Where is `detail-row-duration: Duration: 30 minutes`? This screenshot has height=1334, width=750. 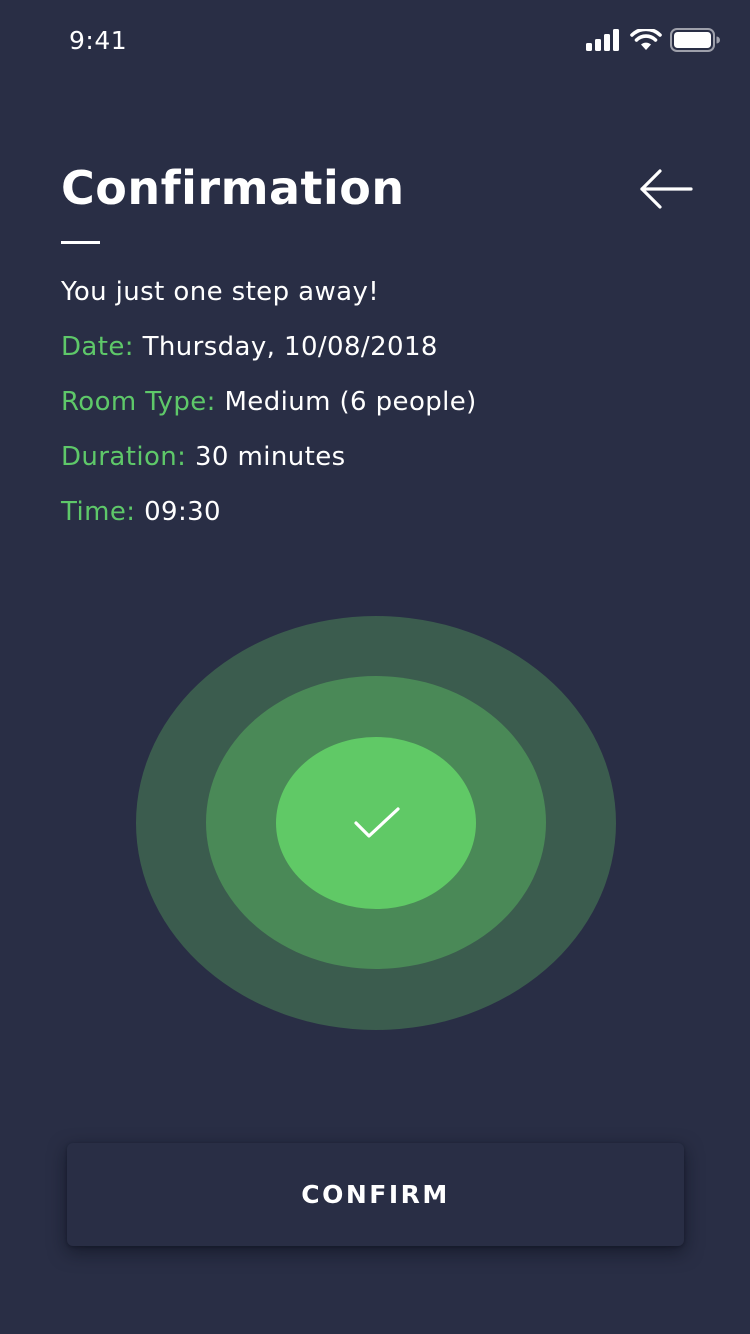 detail-row-duration: Duration: 30 minutes is located at coordinates (203, 457).